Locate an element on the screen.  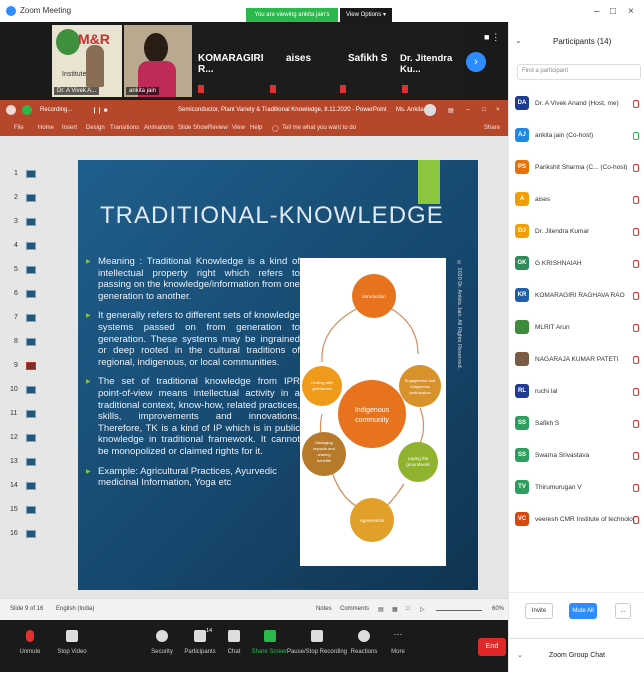
normal-view-icon: ▤ is located at coordinates (381, 609).